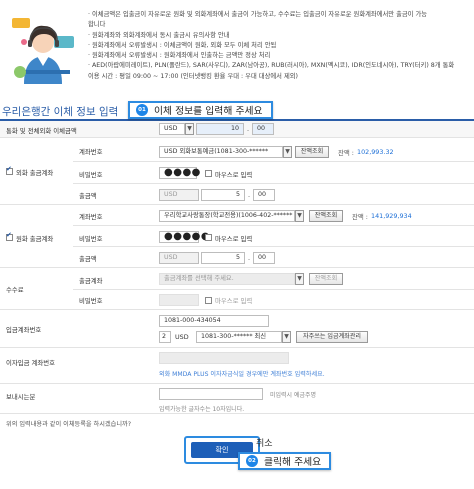 This screenshot has width=474, height=489. I want to click on transfer-amount-input: 10, so click(220, 129).